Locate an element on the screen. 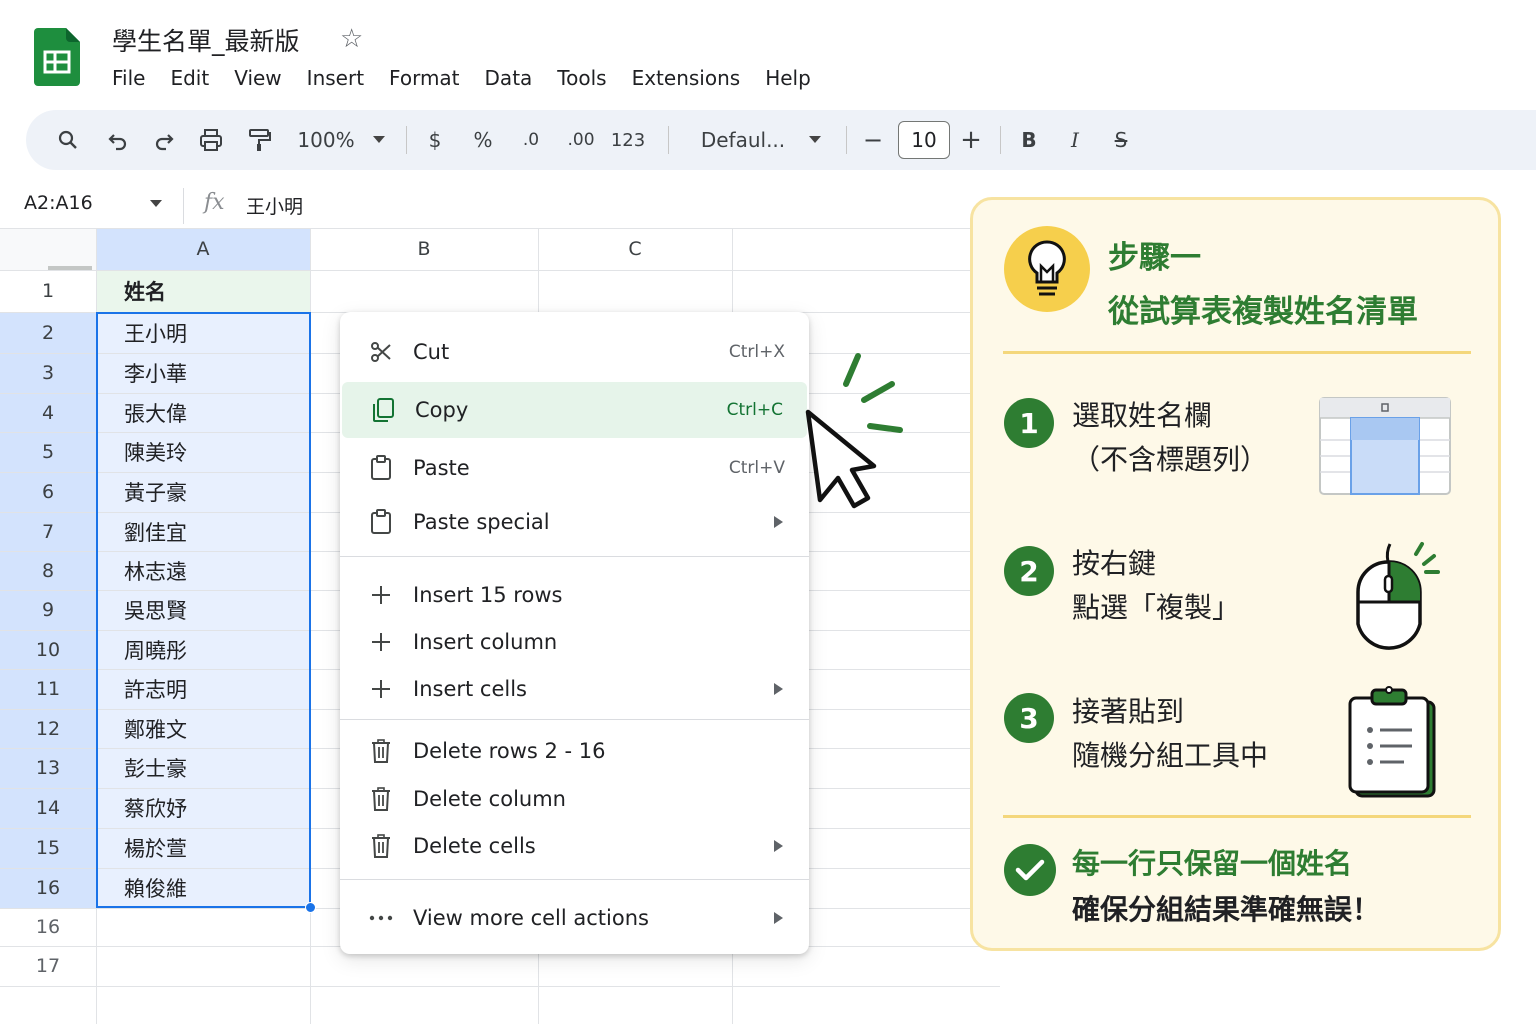  paint-format-icon is located at coordinates (259, 140).